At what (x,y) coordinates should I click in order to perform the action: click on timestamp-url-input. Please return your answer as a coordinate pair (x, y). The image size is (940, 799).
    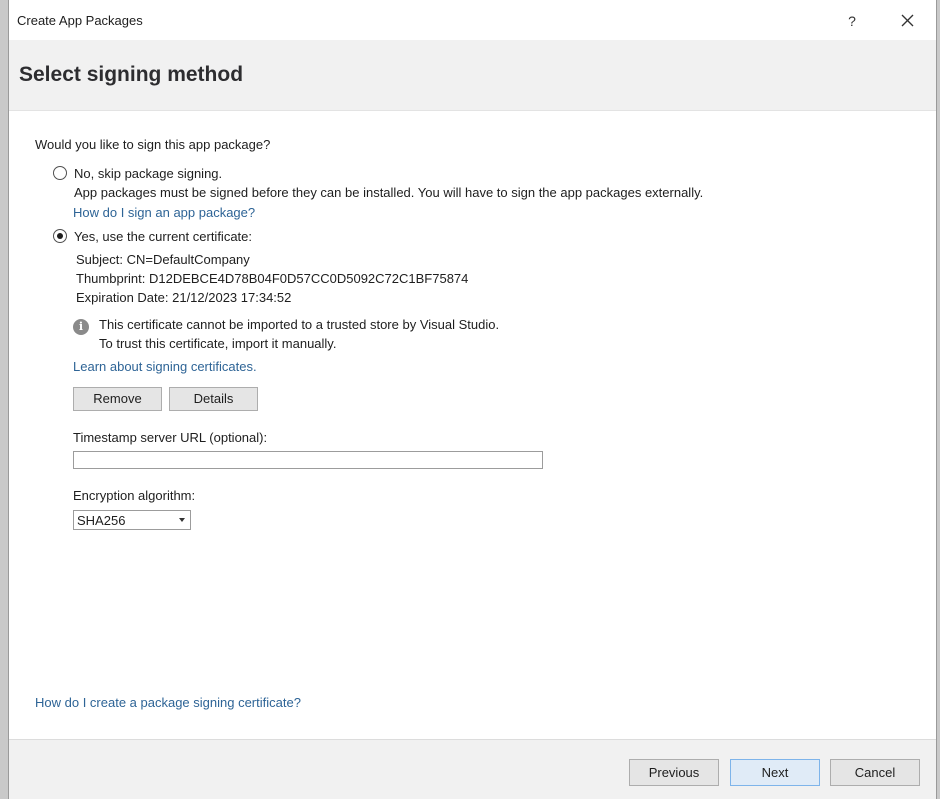
    Looking at the image, I should click on (308, 460).